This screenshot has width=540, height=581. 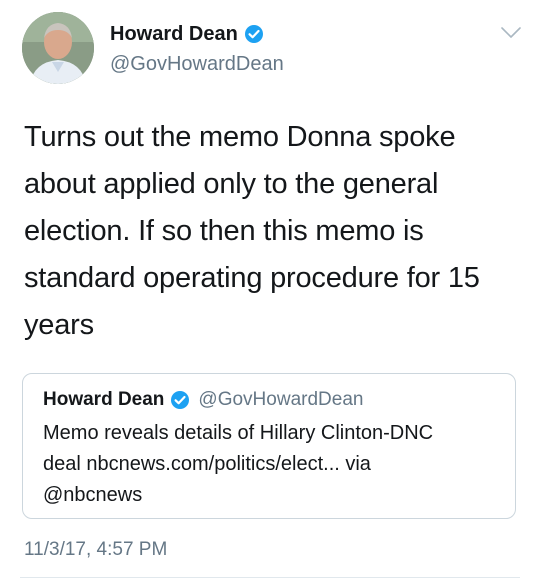 What do you see at coordinates (95, 550) in the screenshot?
I see `tweet-timestamp: 11/3/17, 4:57 PM` at bounding box center [95, 550].